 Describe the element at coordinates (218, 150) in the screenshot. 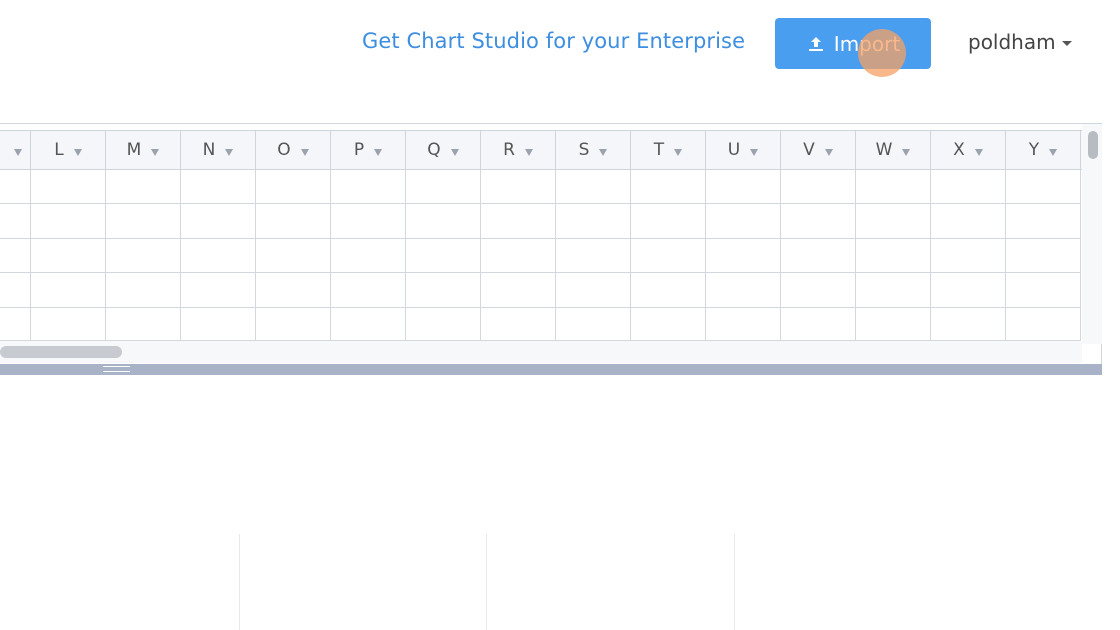

I see `column-header: N` at that location.